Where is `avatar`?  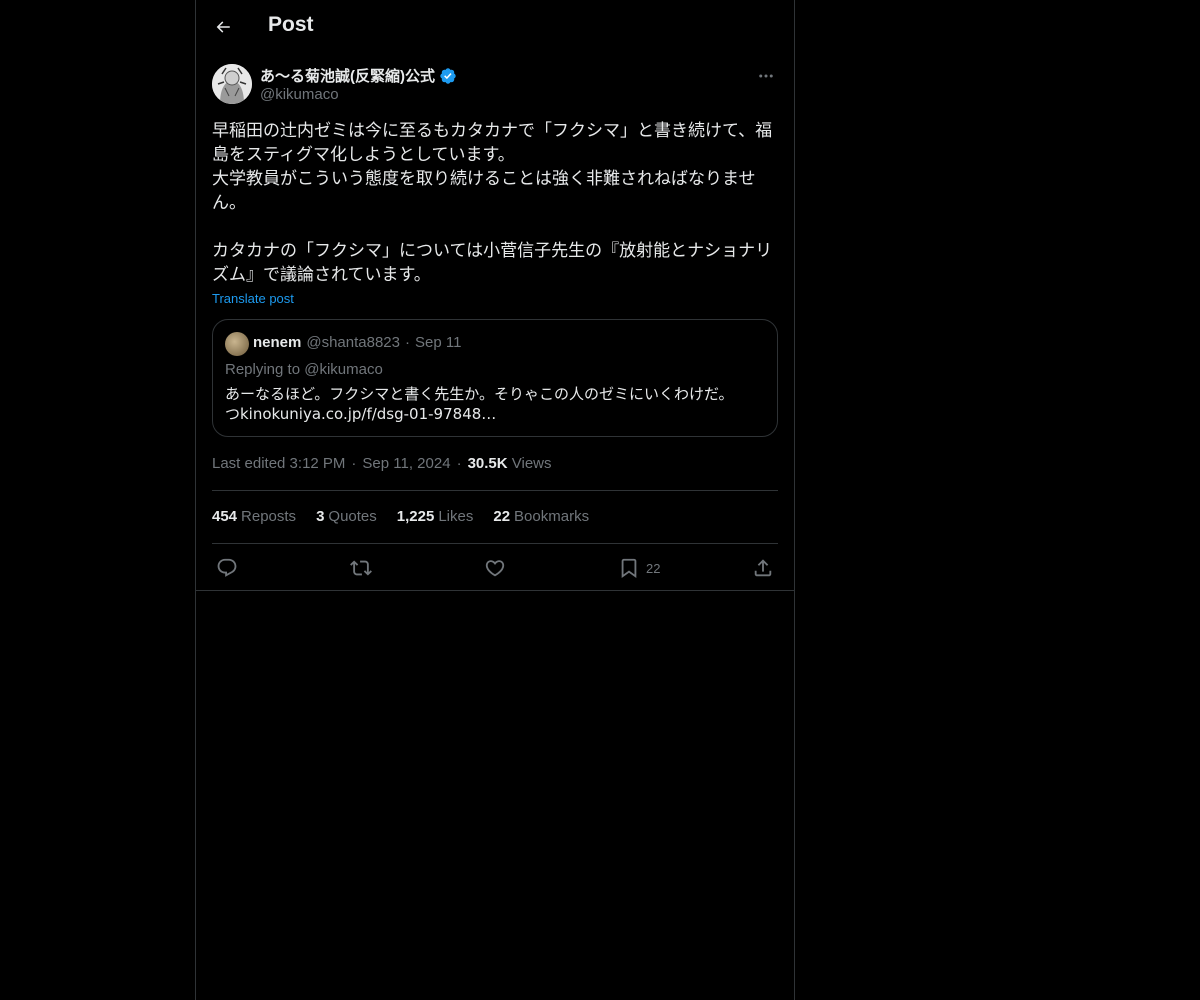 avatar is located at coordinates (232, 84).